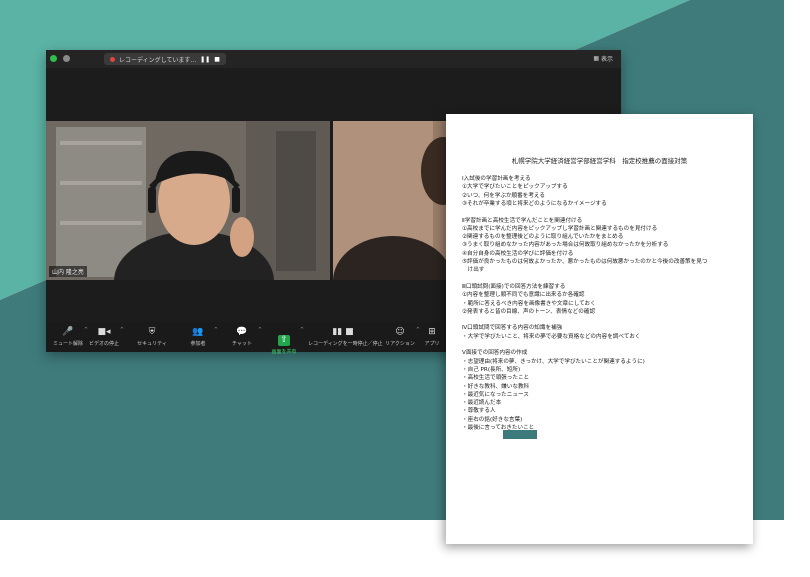 This screenshot has height=577, width=810. What do you see at coordinates (551, 336) in the screenshot?
I see `document-line: ・大学で学びたいこと、将来の夢で必要な資格などの内容を調べておく` at bounding box center [551, 336].